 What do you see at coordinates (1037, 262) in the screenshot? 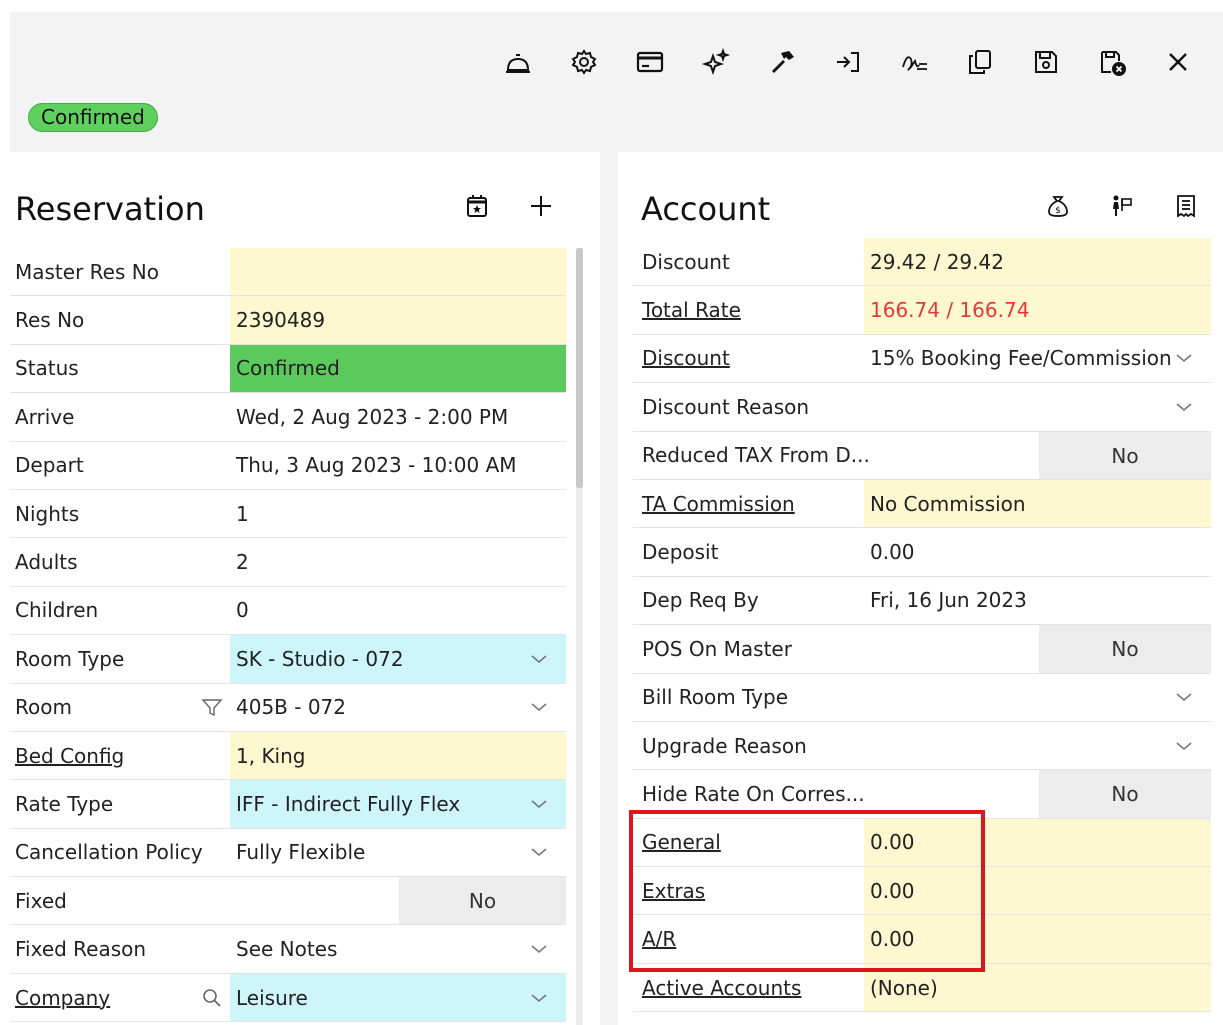
I see `discount-amount-value: 29.42 / 29.42` at bounding box center [1037, 262].